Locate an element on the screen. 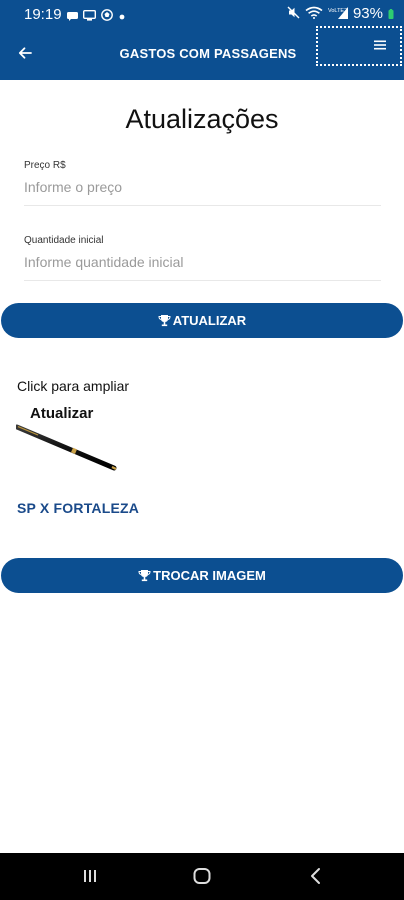 This screenshot has height=900, width=404. top-bar: 19:19 VoLTE2 93% GASTOS COM PASSAGENS is located at coordinates (202, 40).